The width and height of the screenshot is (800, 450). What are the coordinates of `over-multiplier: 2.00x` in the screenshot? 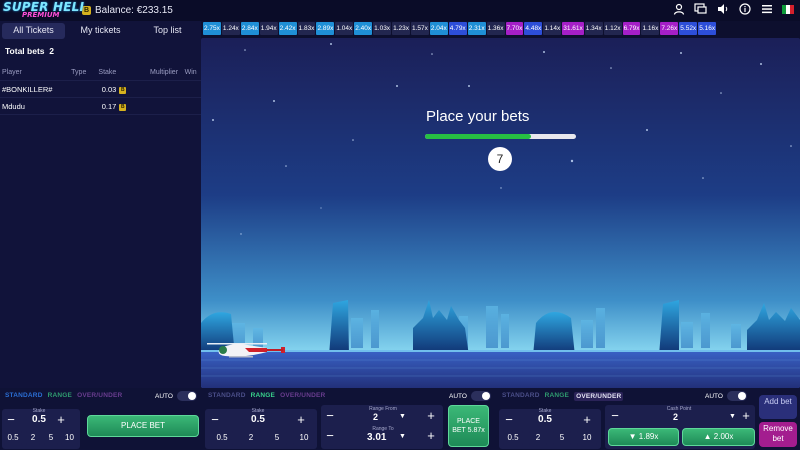 It's located at (723, 436).